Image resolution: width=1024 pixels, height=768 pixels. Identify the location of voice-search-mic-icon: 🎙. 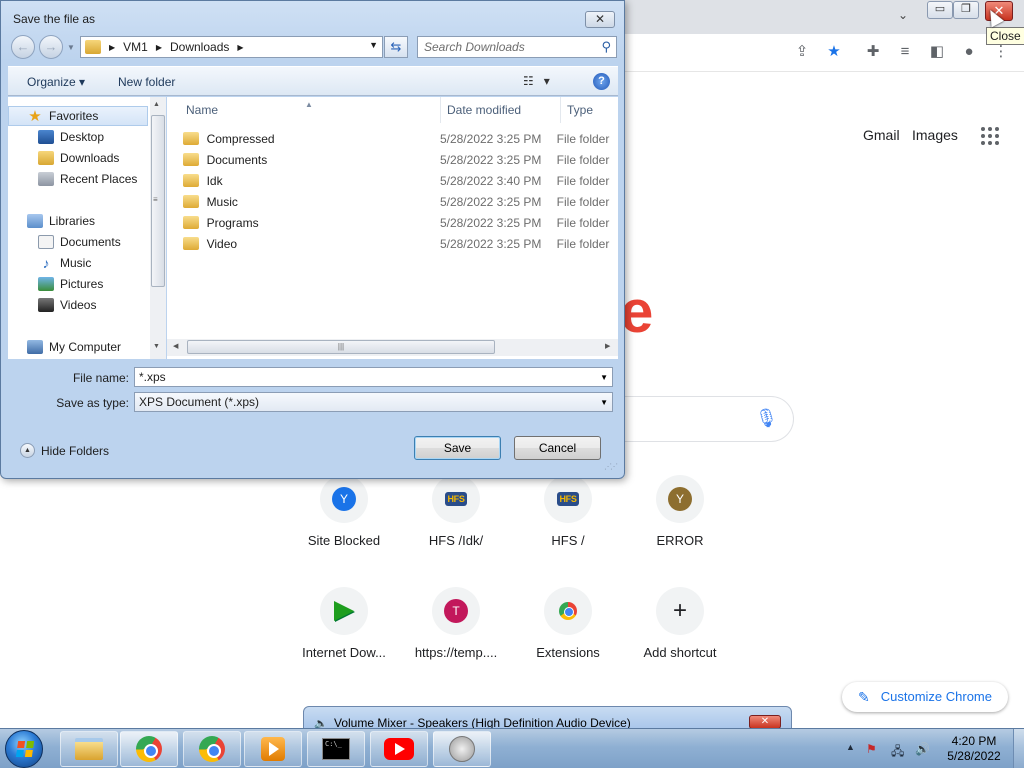
(766, 418).